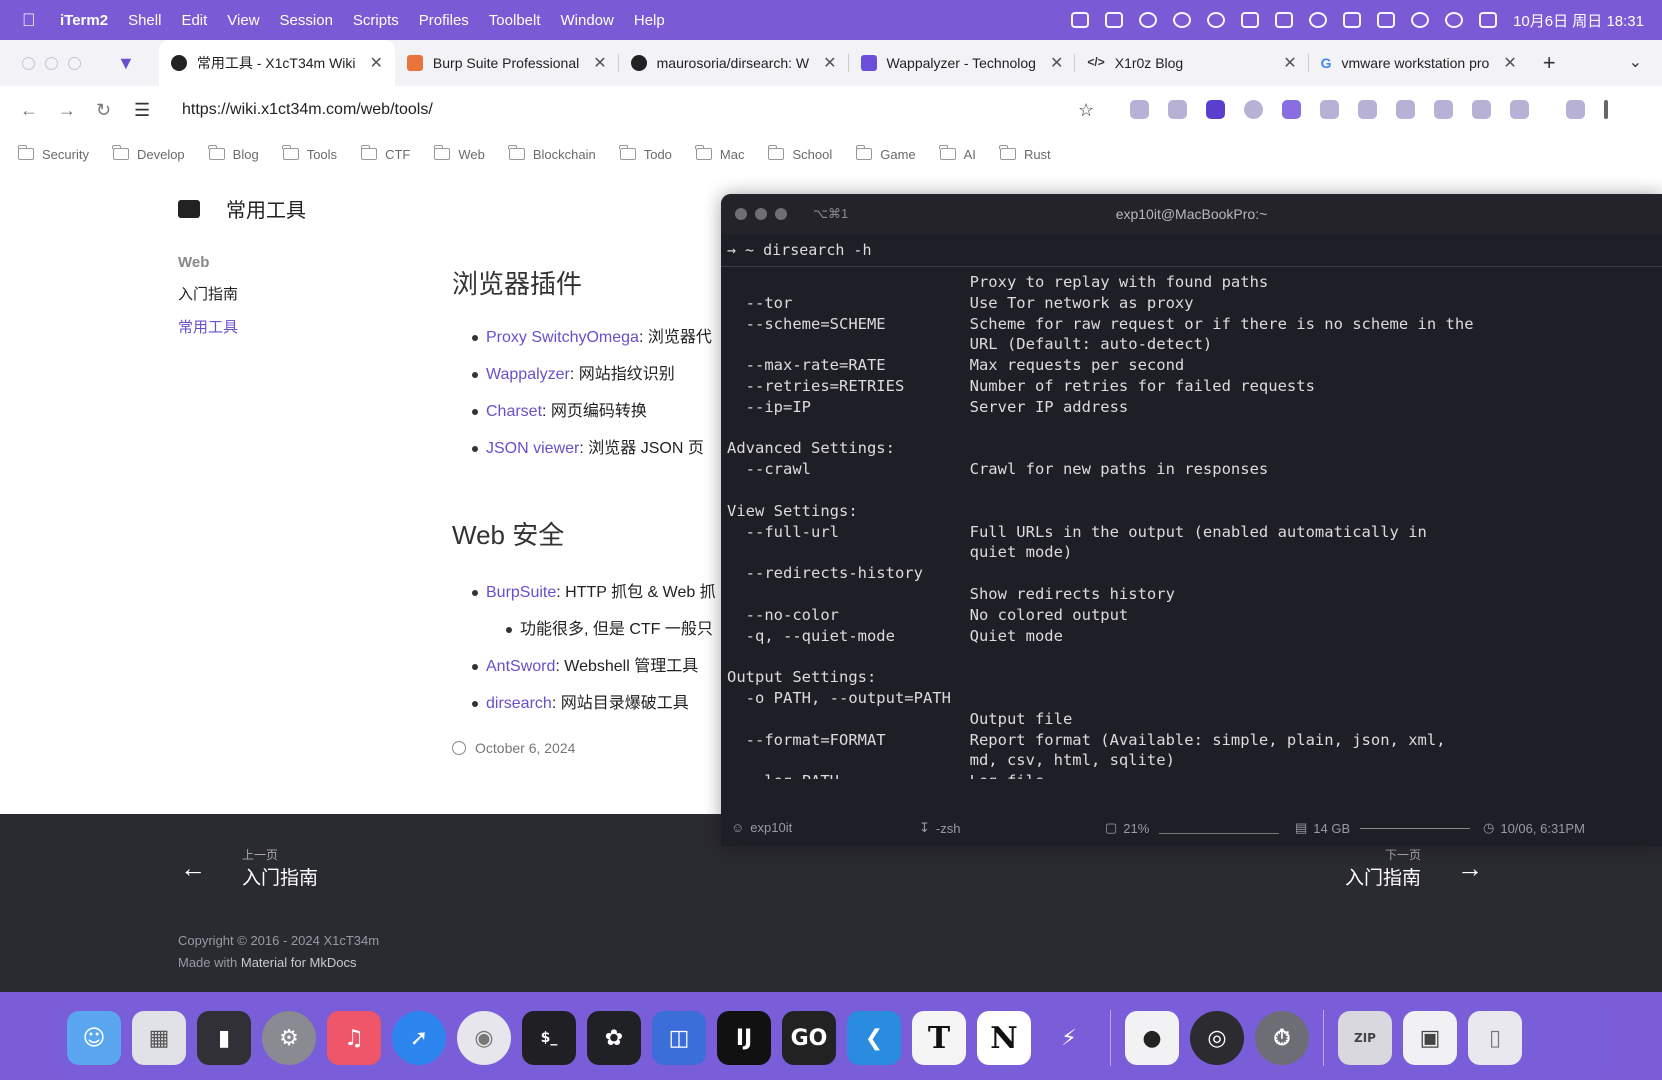 This screenshot has width=1662, height=1080. I want to click on vpn-icon, so click(1216, 20).